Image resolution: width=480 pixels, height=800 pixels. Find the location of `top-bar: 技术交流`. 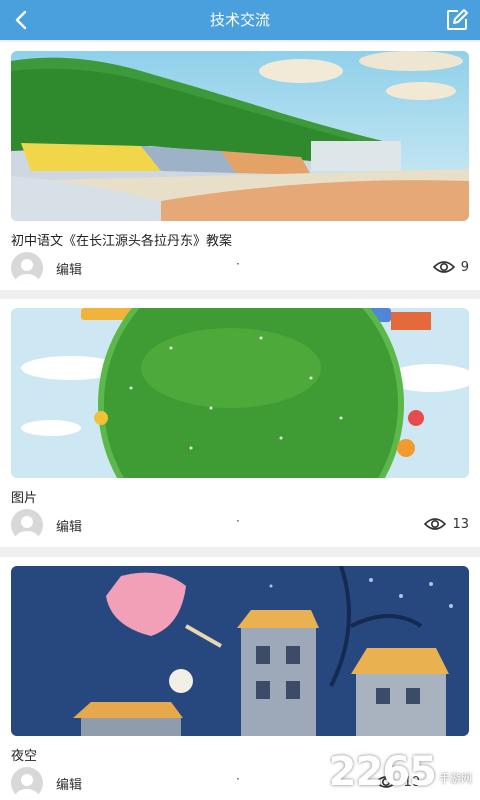

top-bar: 技术交流 is located at coordinates (240, 20).